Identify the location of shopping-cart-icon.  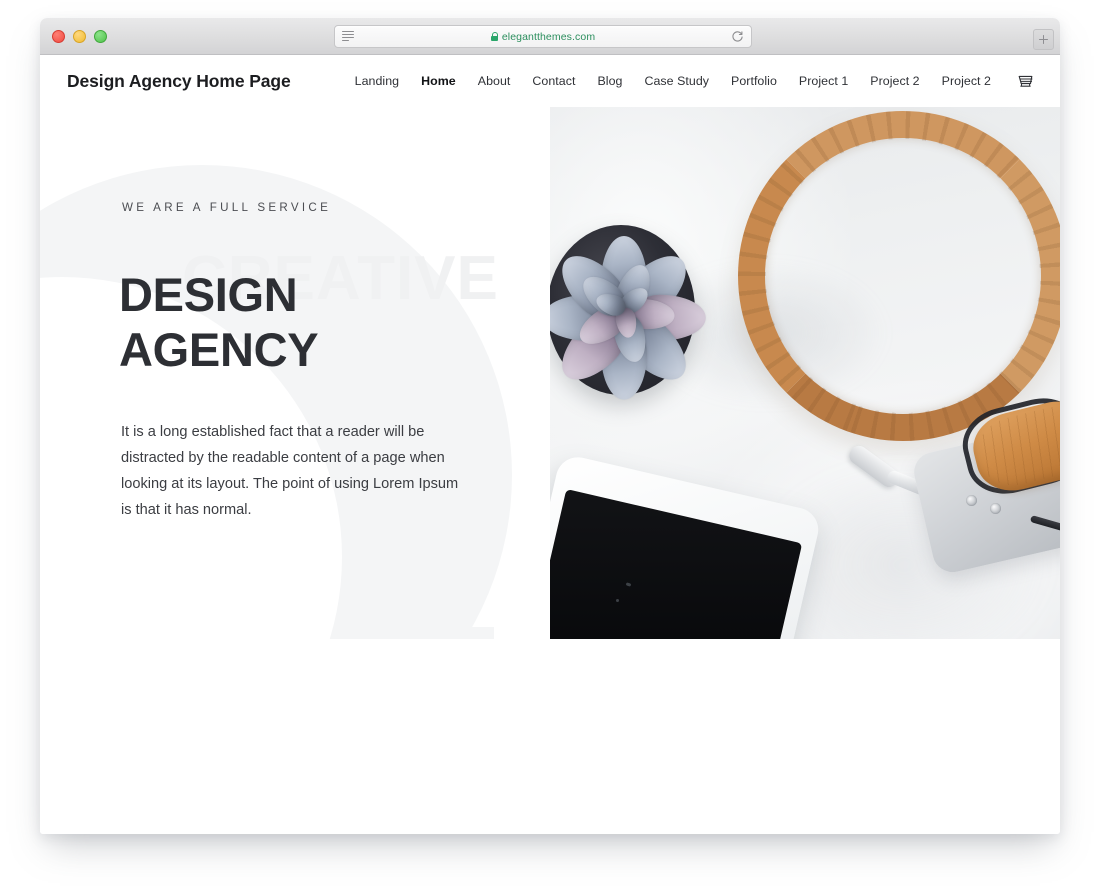
(1025, 81).